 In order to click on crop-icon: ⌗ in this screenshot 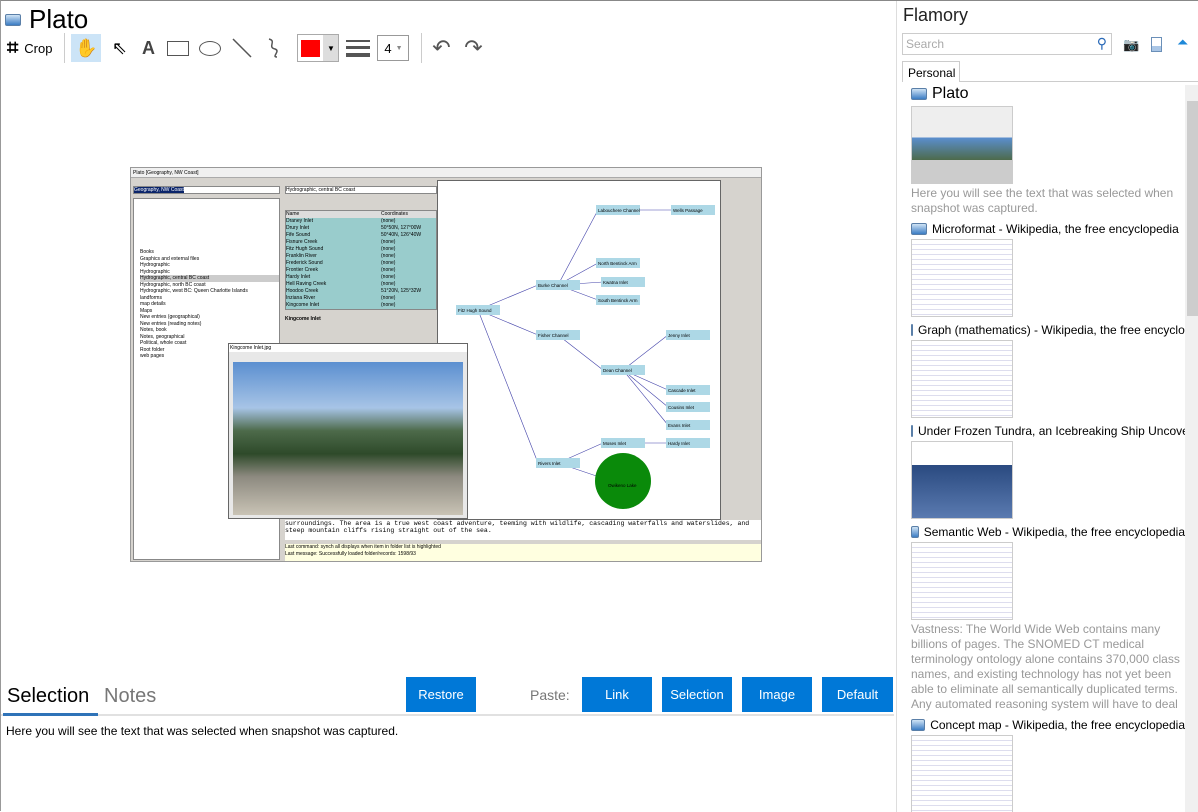, I will do `click(13, 47)`.